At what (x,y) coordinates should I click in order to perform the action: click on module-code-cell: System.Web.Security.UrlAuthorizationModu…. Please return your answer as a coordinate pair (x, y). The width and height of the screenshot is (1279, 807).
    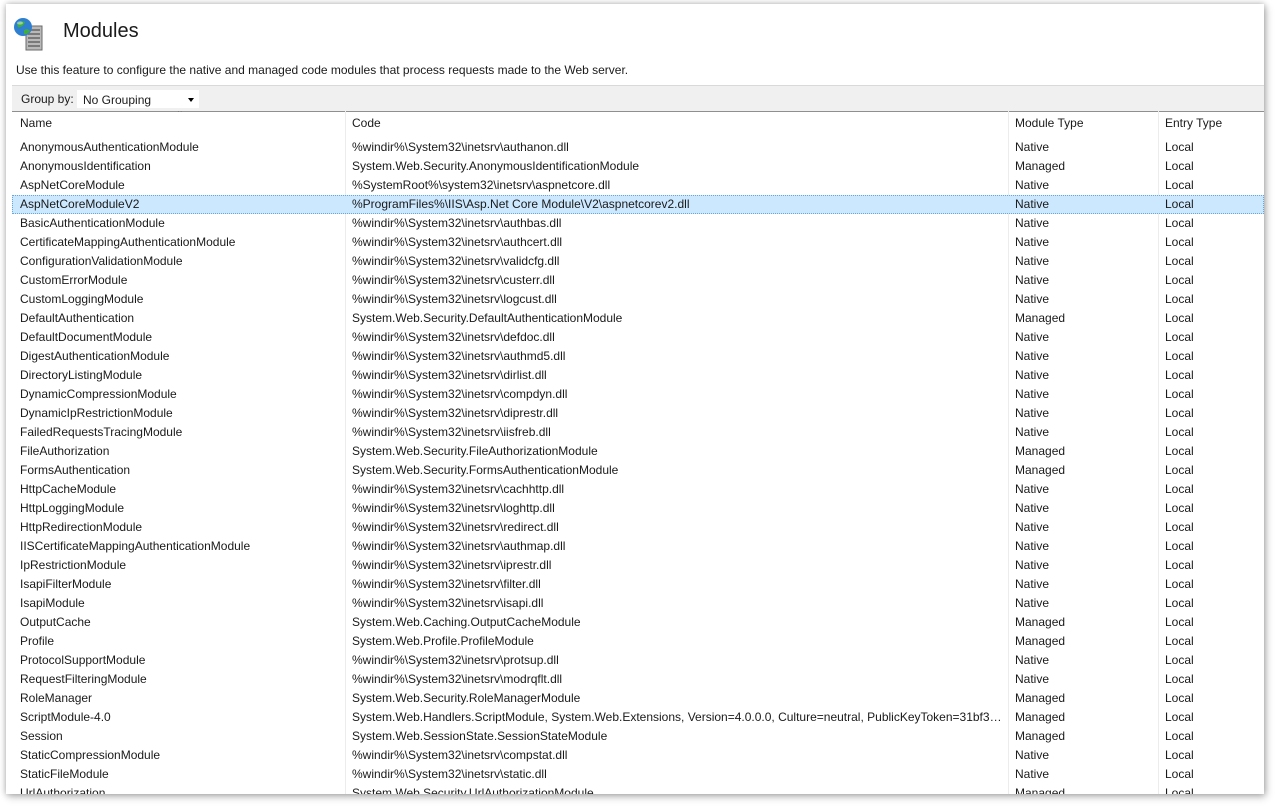
    Looking at the image, I should click on (473, 790).